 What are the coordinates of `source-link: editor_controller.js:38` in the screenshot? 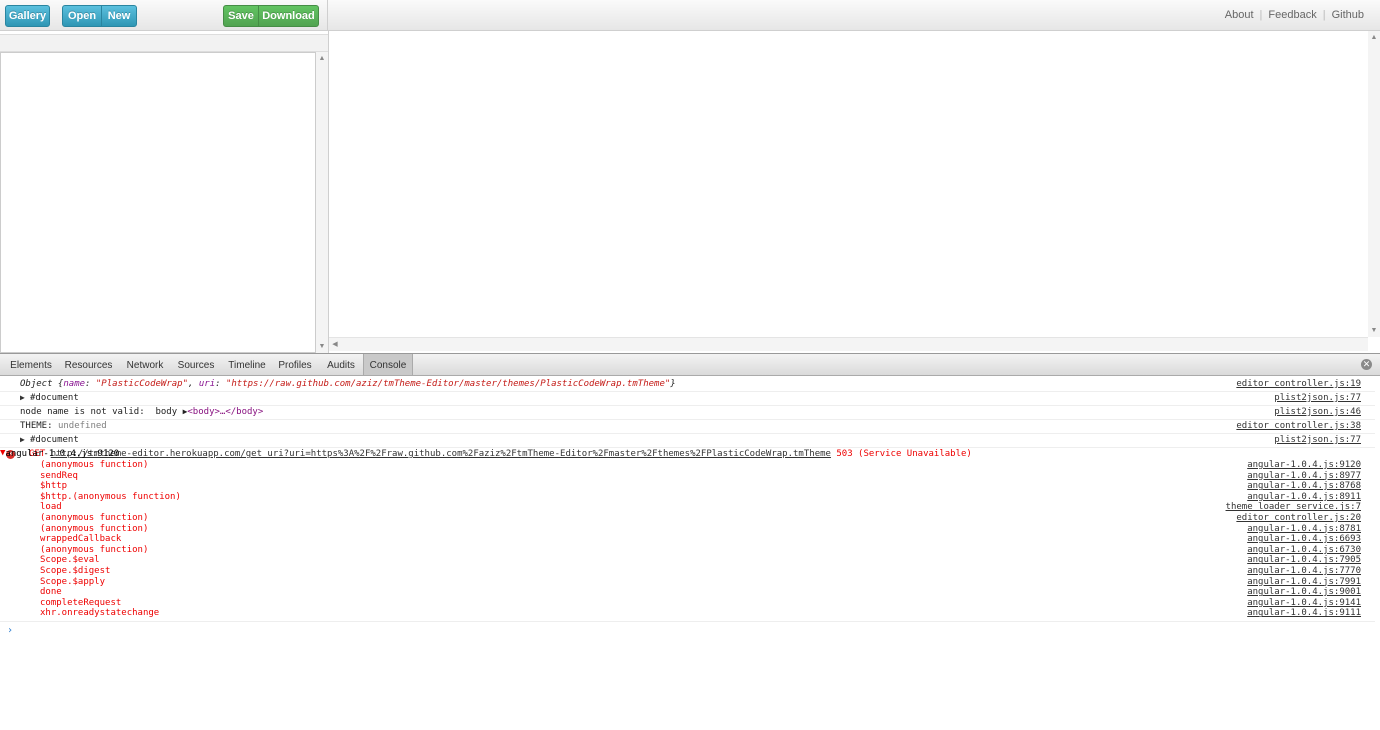 It's located at (1298, 426).